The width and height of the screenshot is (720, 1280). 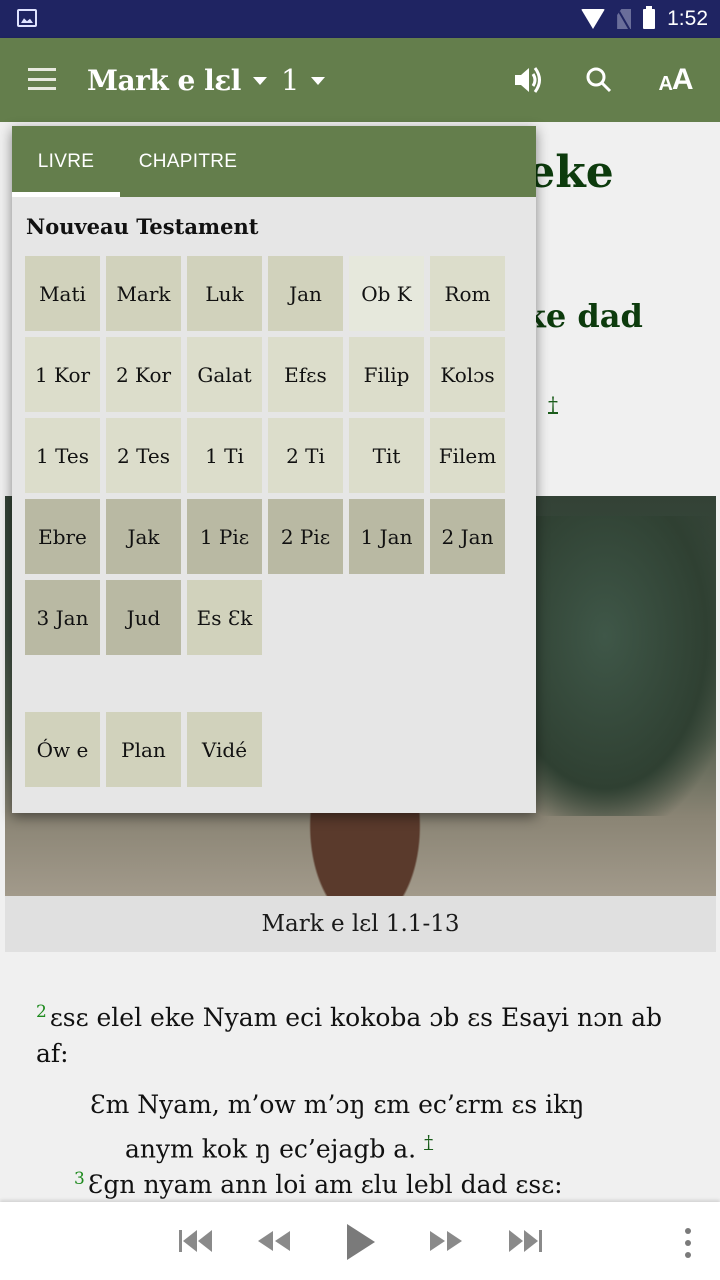 What do you see at coordinates (224, 617) in the screenshot?
I see `book-button: Es Ɛk` at bounding box center [224, 617].